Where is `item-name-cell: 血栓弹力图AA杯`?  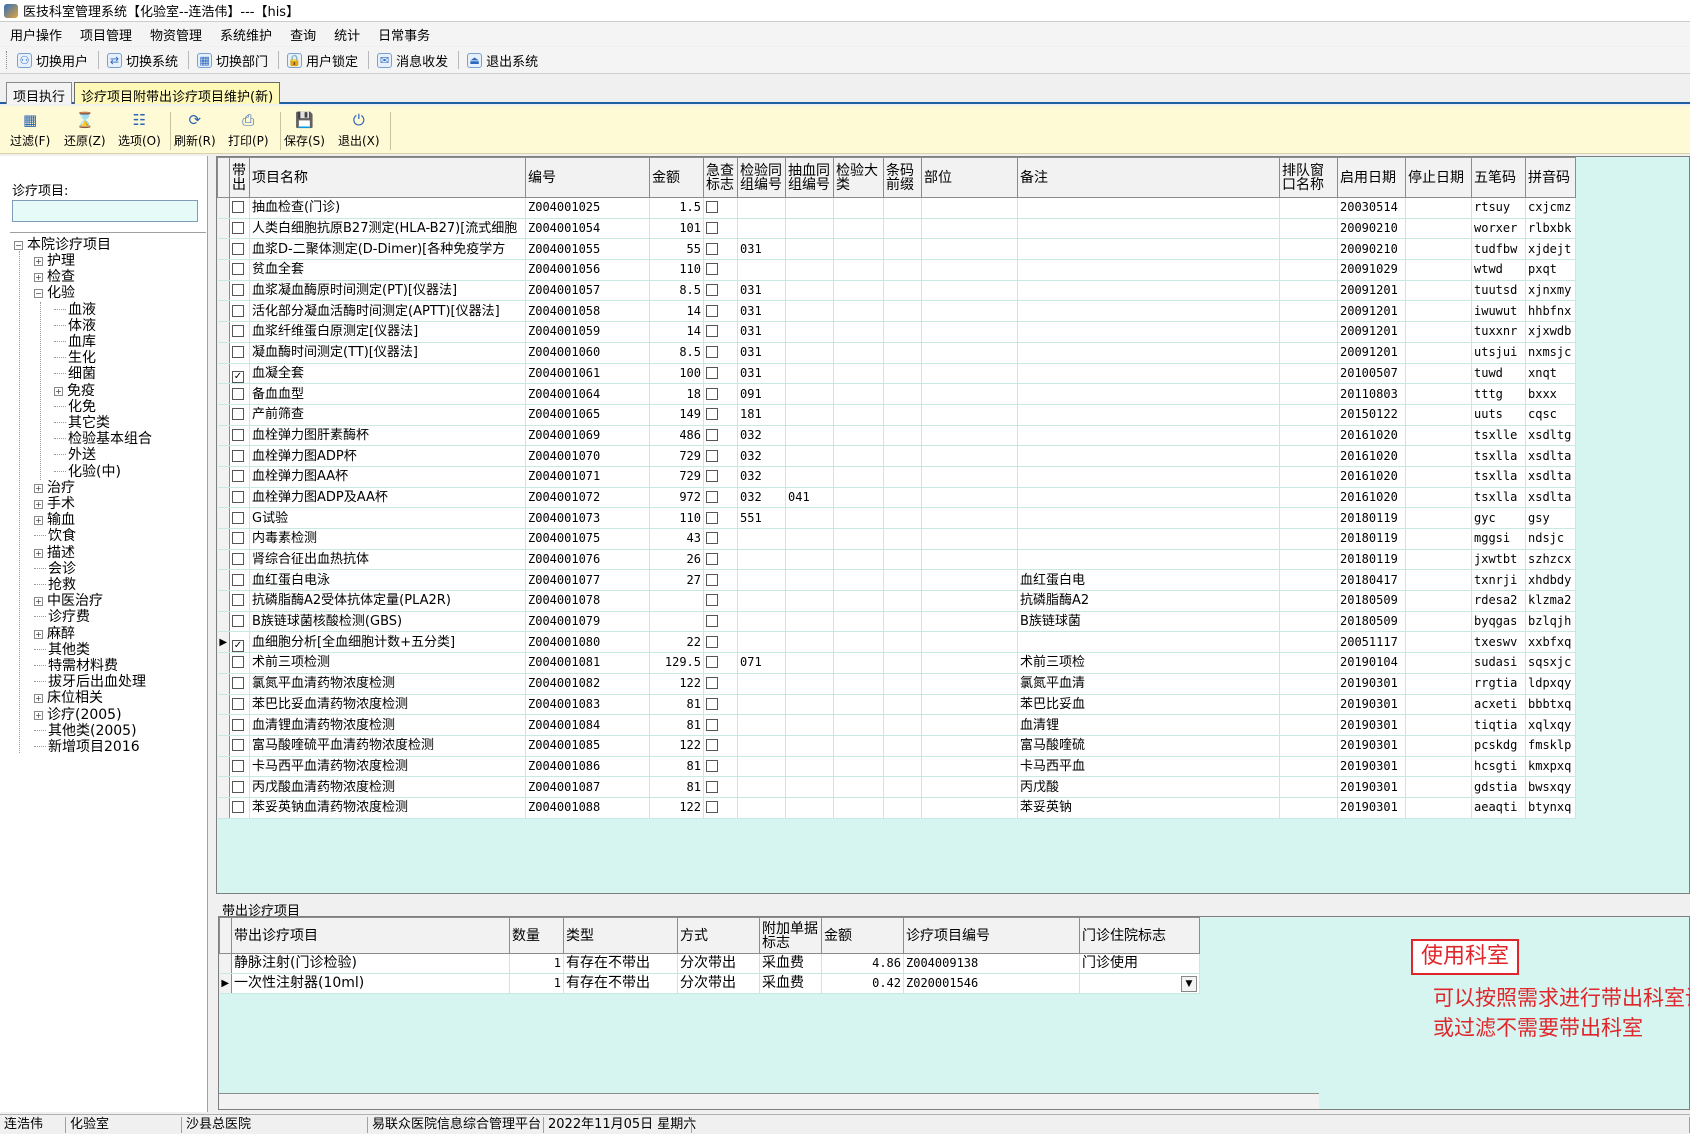 item-name-cell: 血栓弹力图AA杯 is located at coordinates (387, 477).